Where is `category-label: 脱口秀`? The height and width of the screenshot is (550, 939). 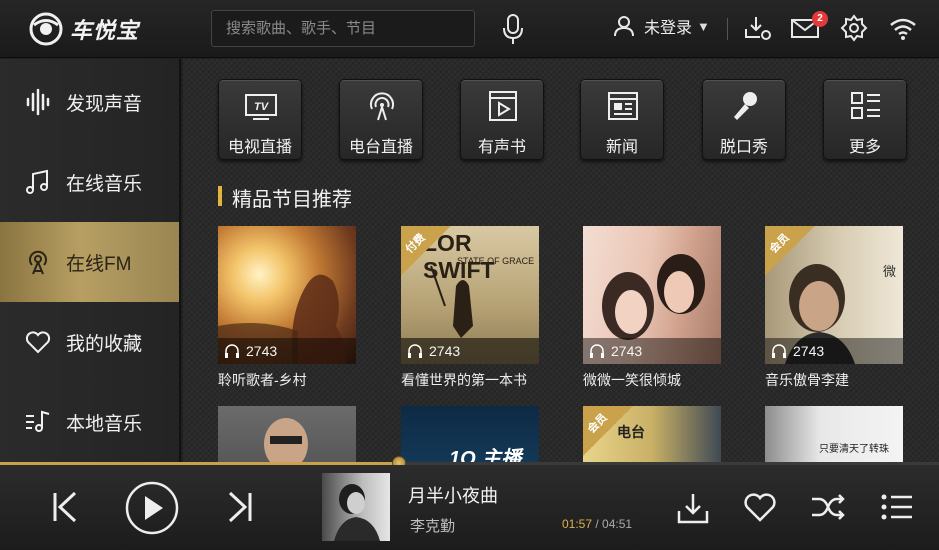
category-label: 脱口秀 is located at coordinates (743, 147).